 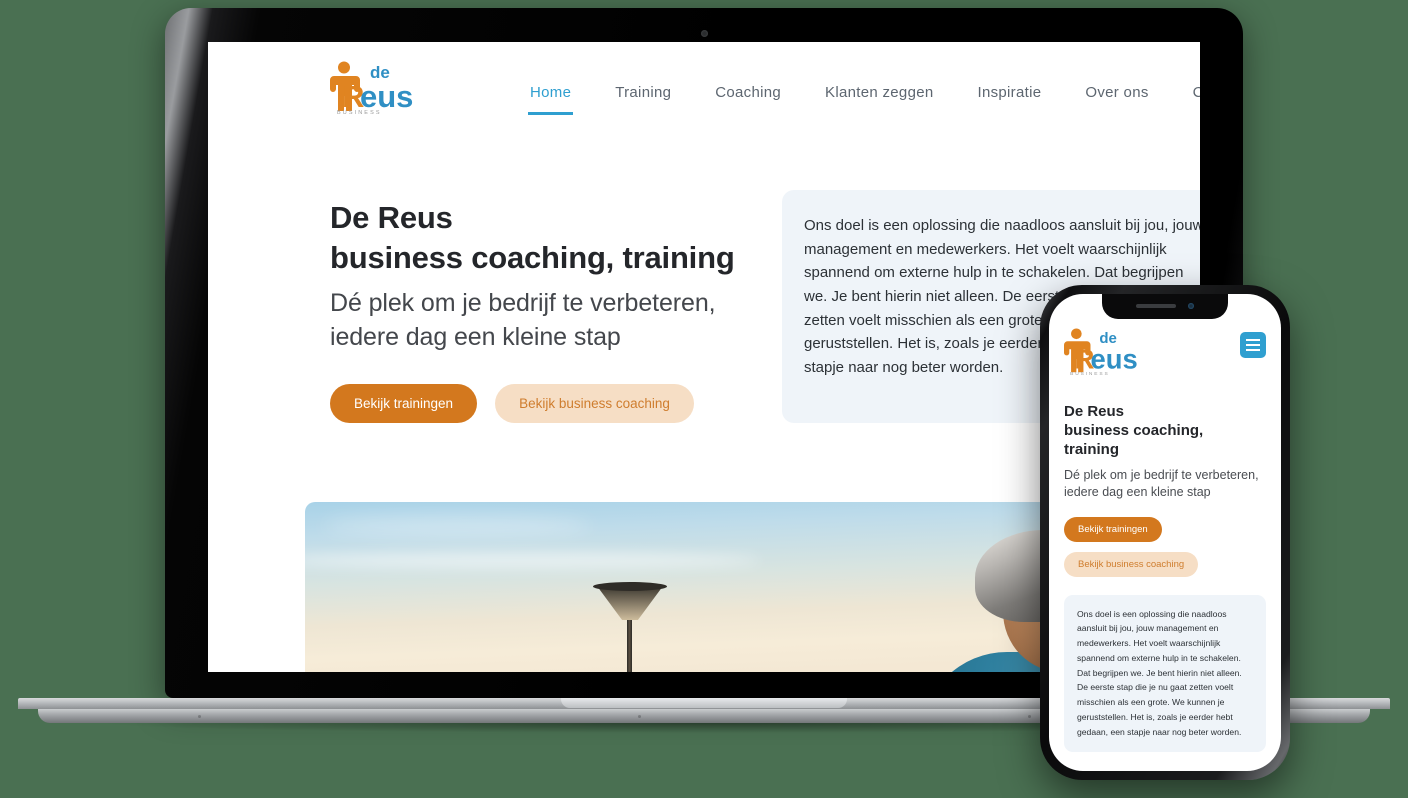 What do you see at coordinates (1094, 411) in the screenshot?
I see `phone-title-line1: De Reus` at bounding box center [1094, 411].